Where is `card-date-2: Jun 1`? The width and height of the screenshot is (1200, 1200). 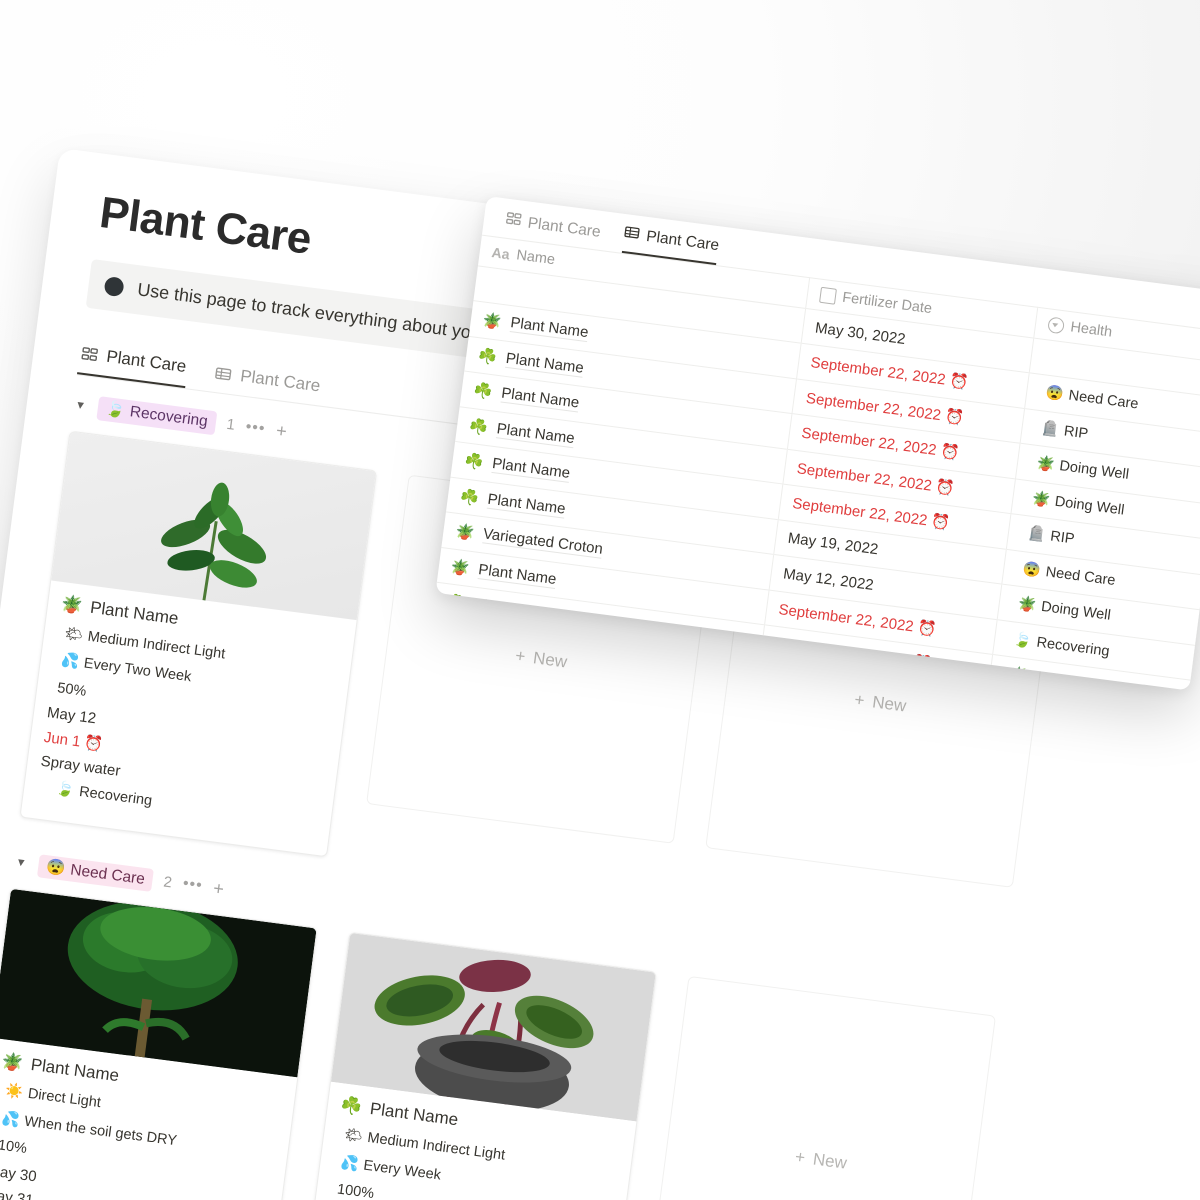 card-date-2: Jun 1 is located at coordinates (62, 739).